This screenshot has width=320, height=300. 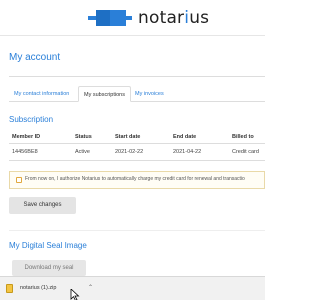 I want to click on end-date-cell: 2021-04-22, so click(x=187, y=152).